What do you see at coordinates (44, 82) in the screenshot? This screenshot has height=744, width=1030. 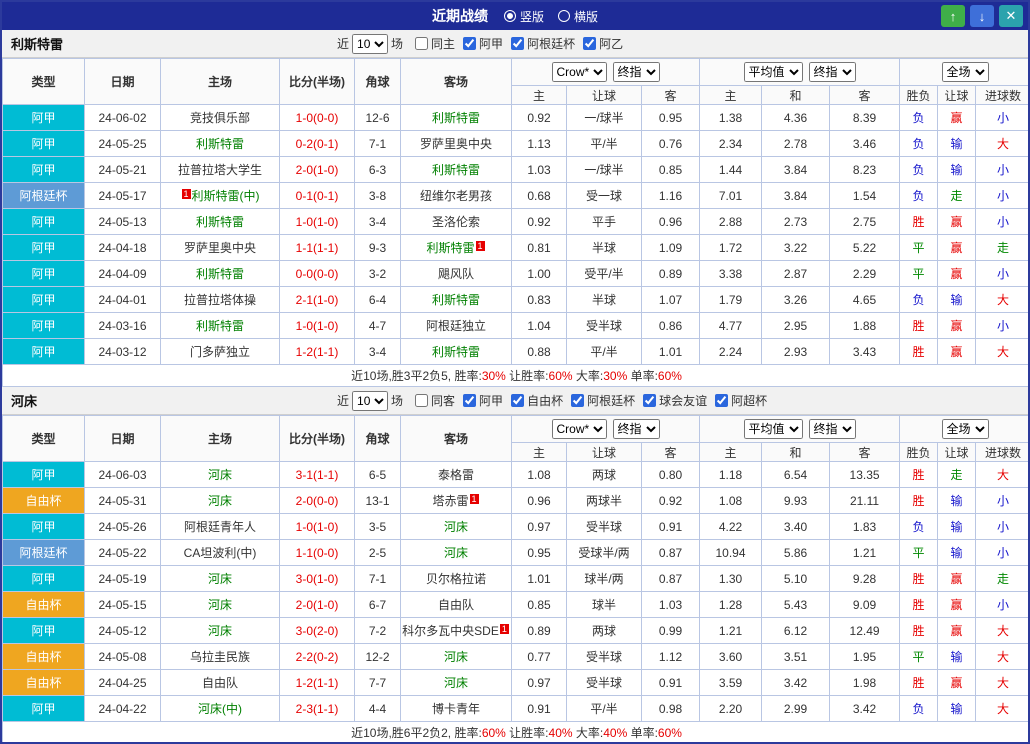 I see `column-header-type: 类型` at bounding box center [44, 82].